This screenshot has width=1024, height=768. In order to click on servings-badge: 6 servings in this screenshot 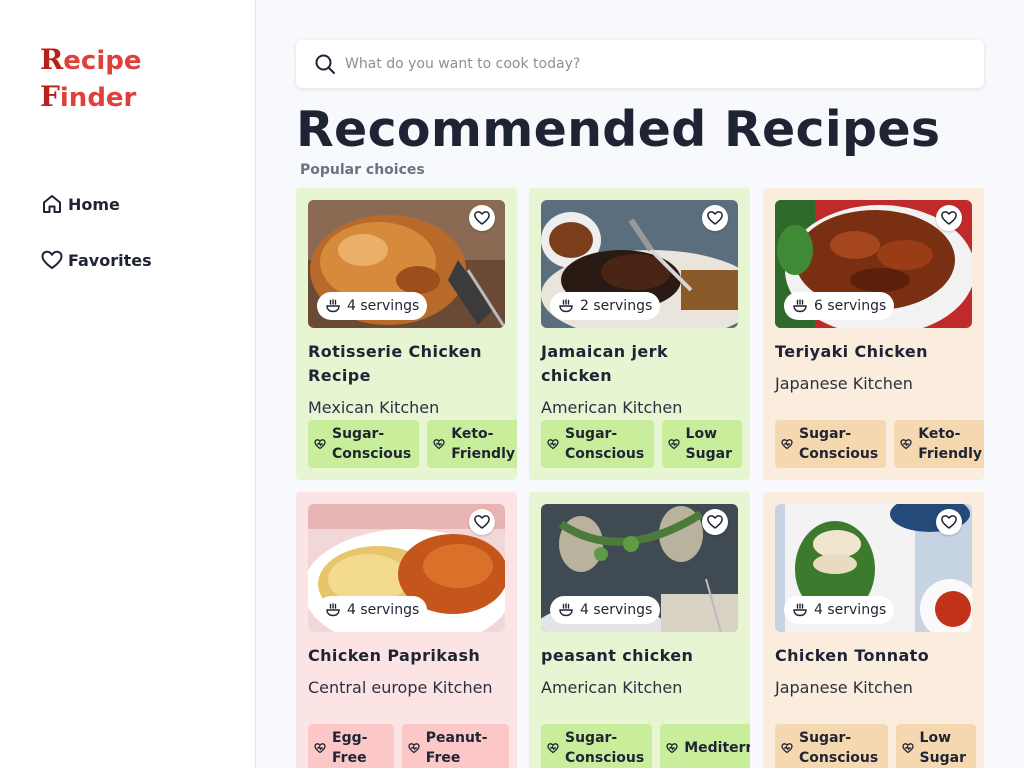, I will do `click(839, 306)`.